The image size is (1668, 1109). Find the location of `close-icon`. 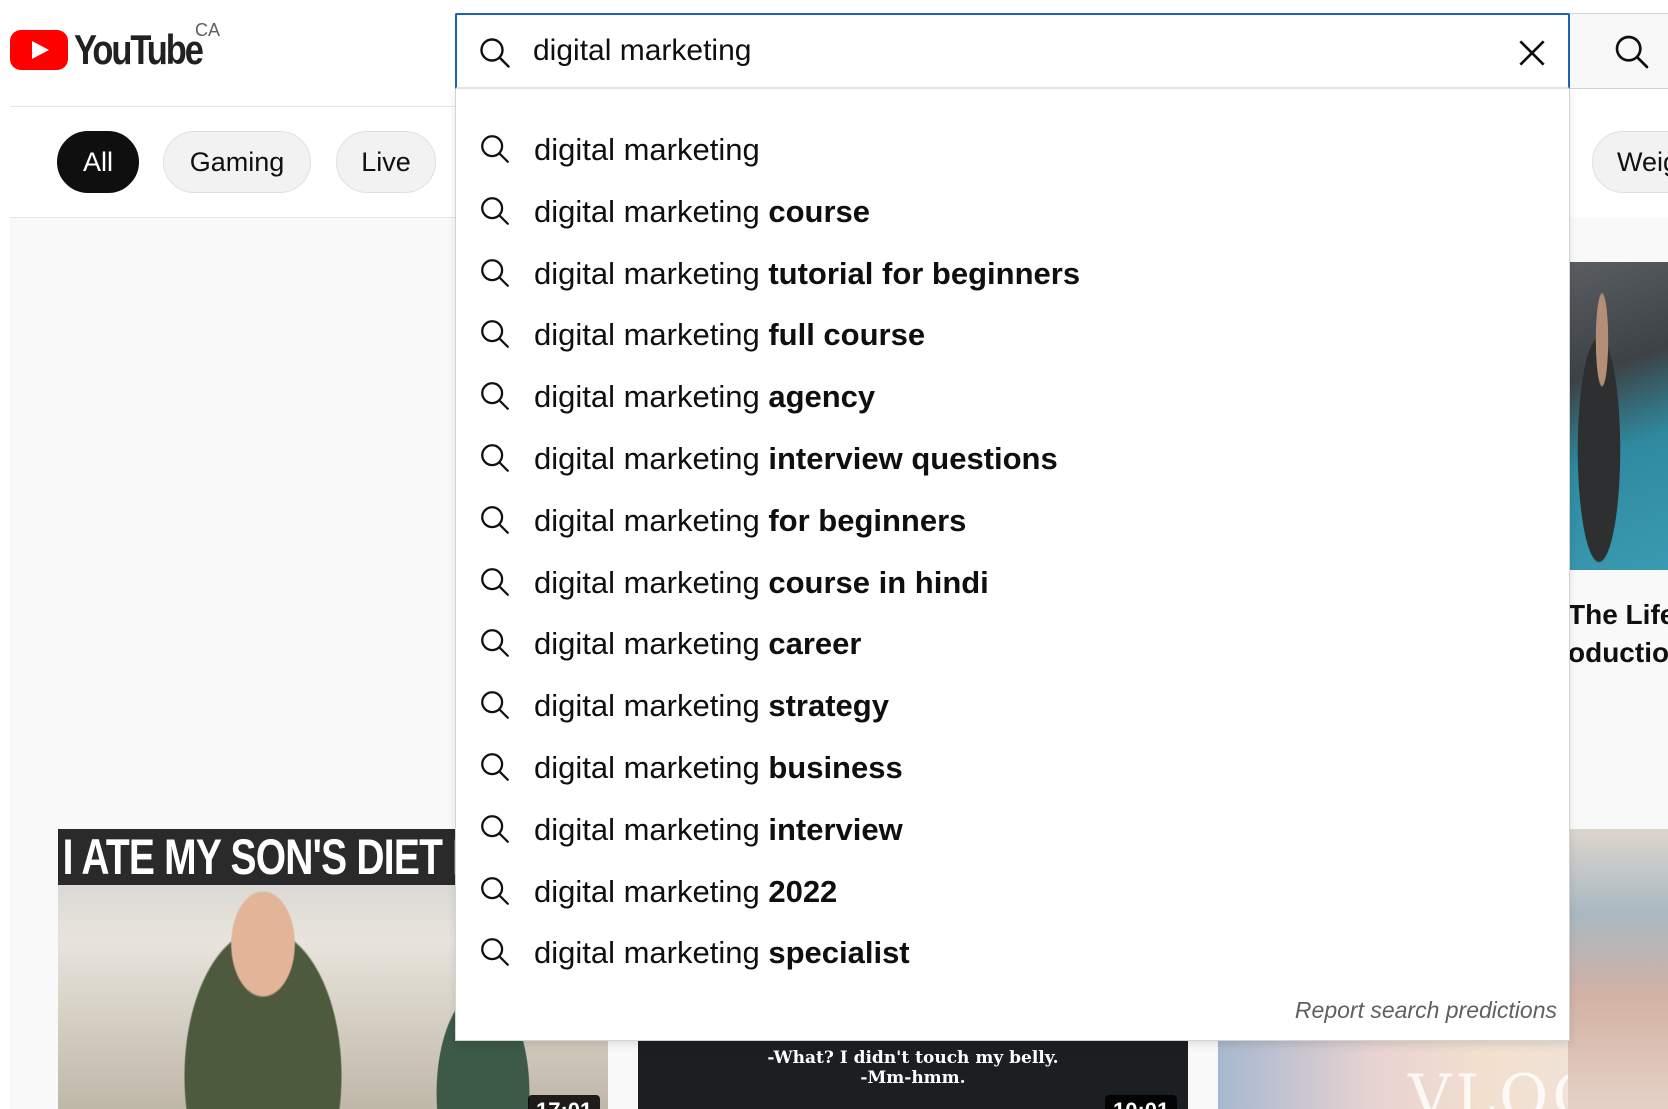

close-icon is located at coordinates (1532, 53).